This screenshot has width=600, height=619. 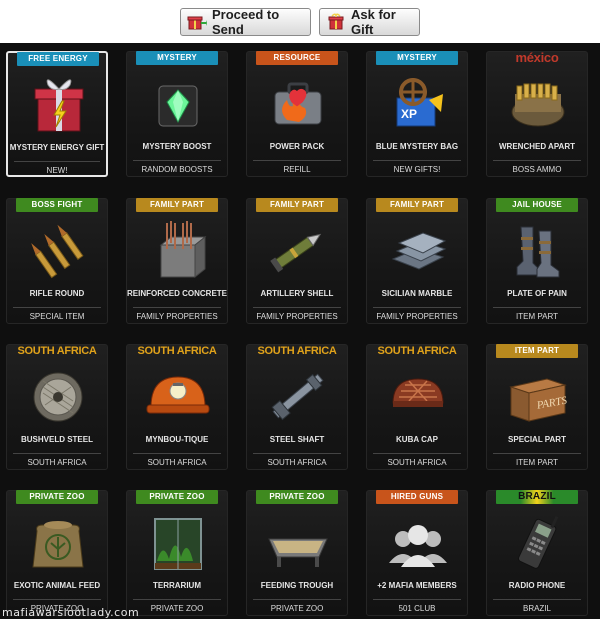 What do you see at coordinates (59, 104) in the screenshot?
I see `gift-icon` at bounding box center [59, 104].